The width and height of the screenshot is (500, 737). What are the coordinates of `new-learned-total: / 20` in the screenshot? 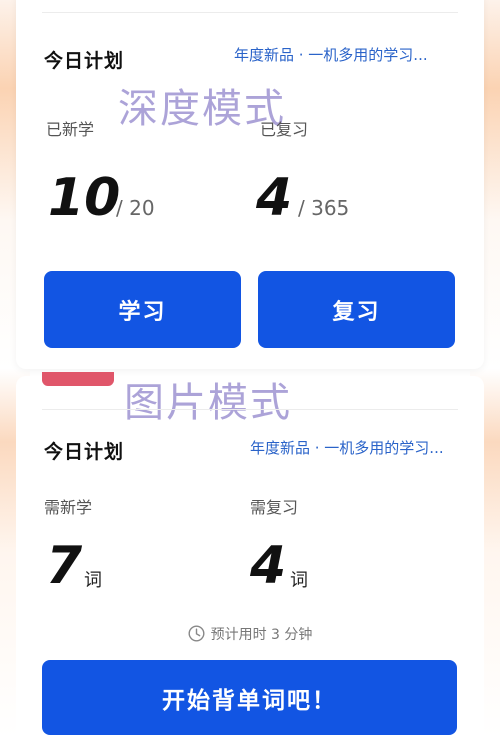 It's located at (135, 208).